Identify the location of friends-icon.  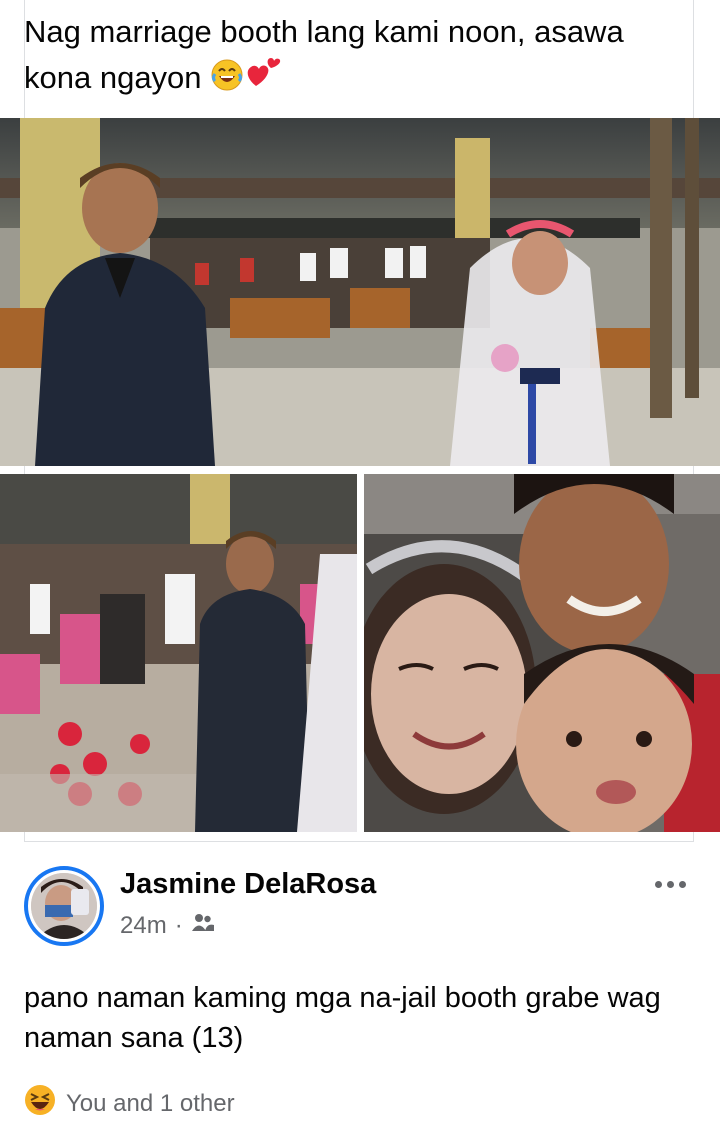
(203, 926).